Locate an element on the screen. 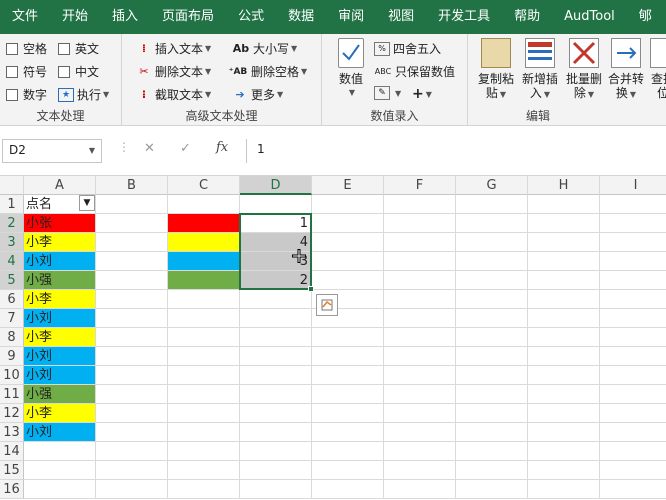 The width and height of the screenshot is (666, 500). cell-g3 is located at coordinates (492, 242).